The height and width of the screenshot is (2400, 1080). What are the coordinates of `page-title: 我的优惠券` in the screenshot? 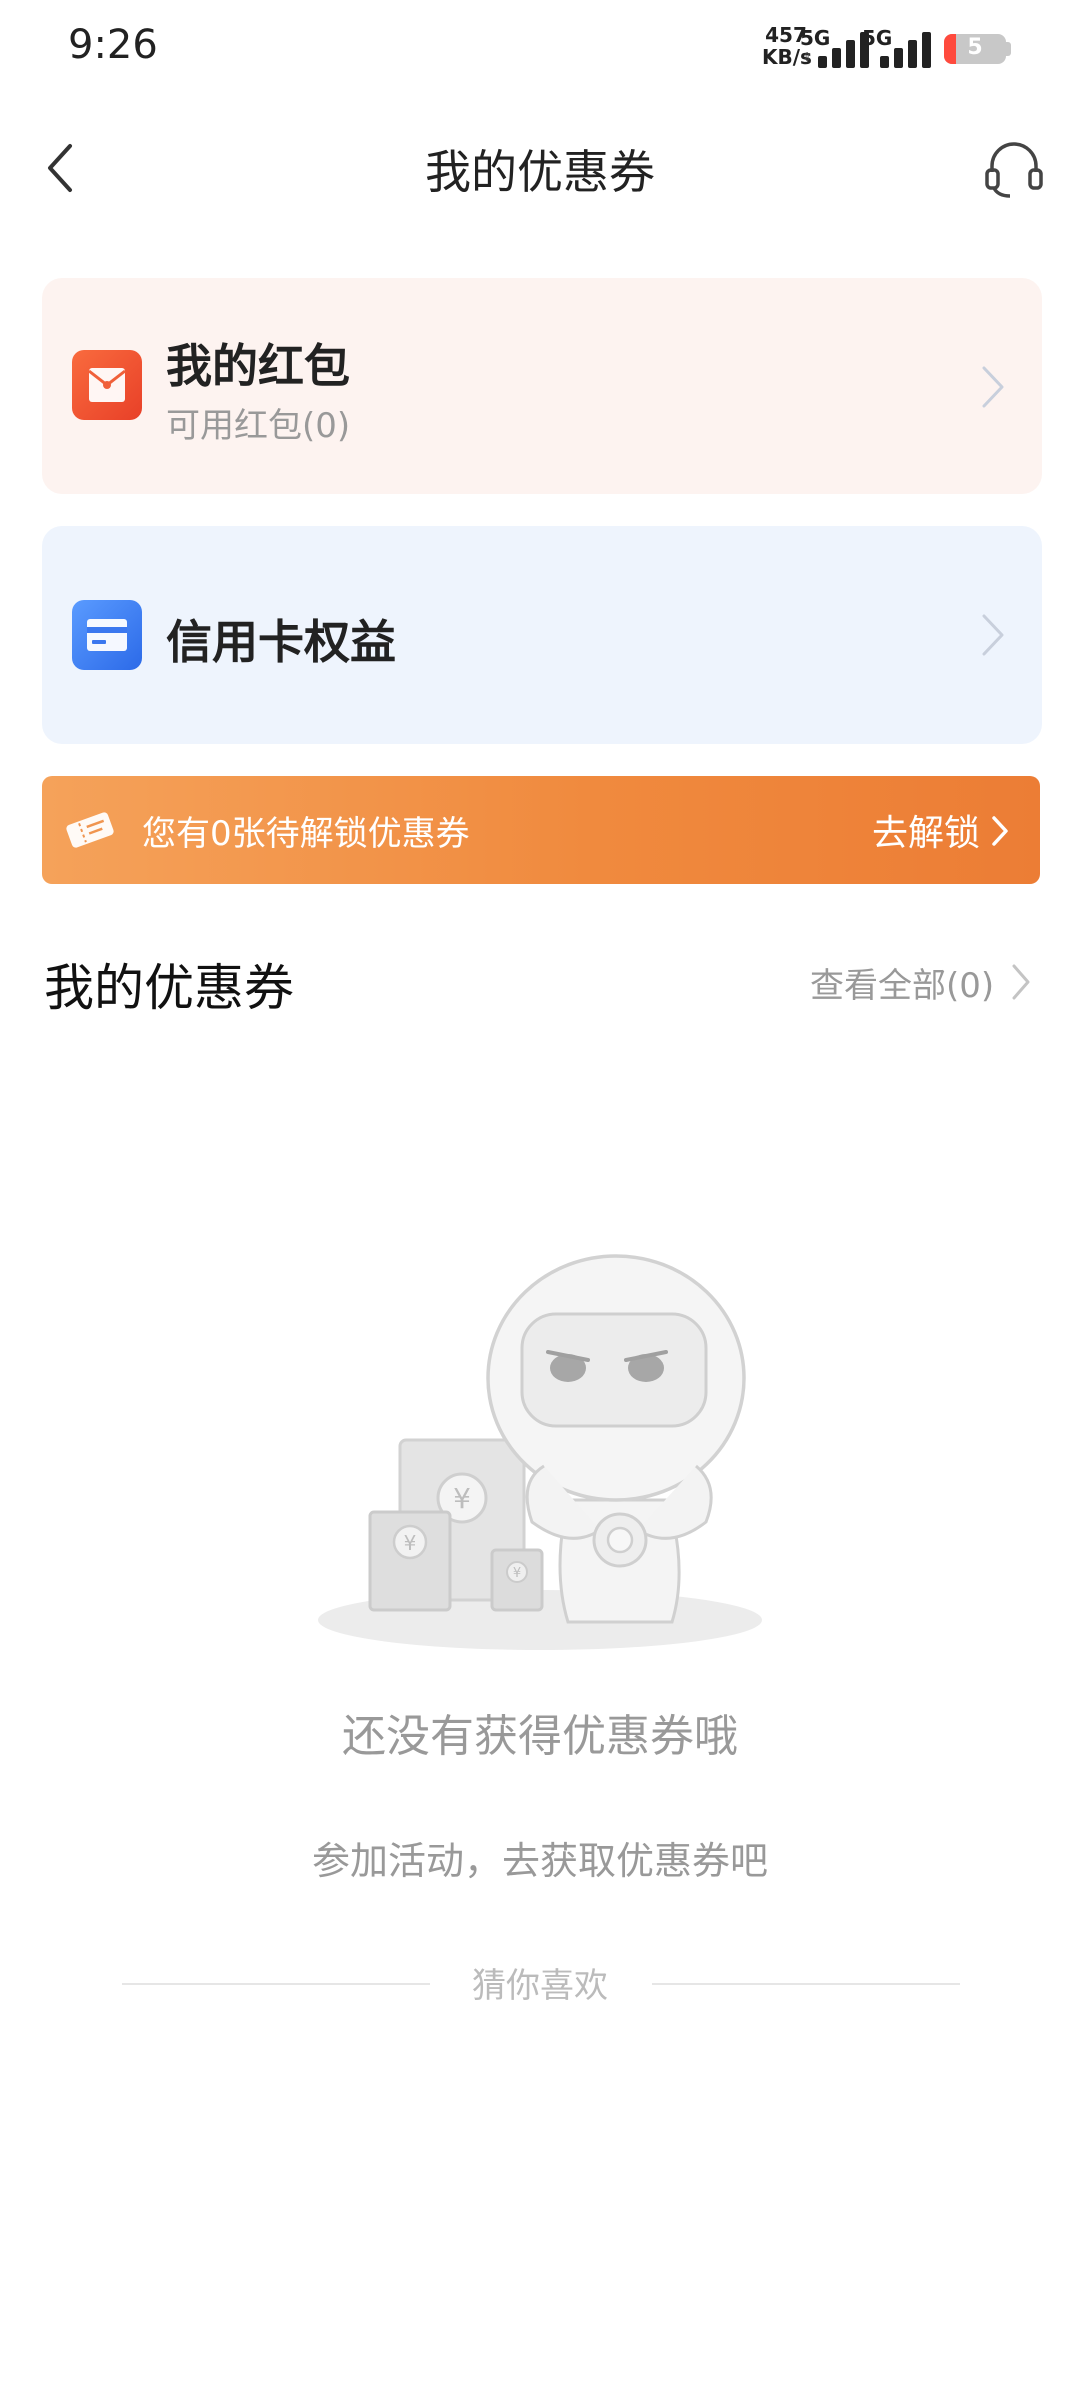 It's located at (540, 172).